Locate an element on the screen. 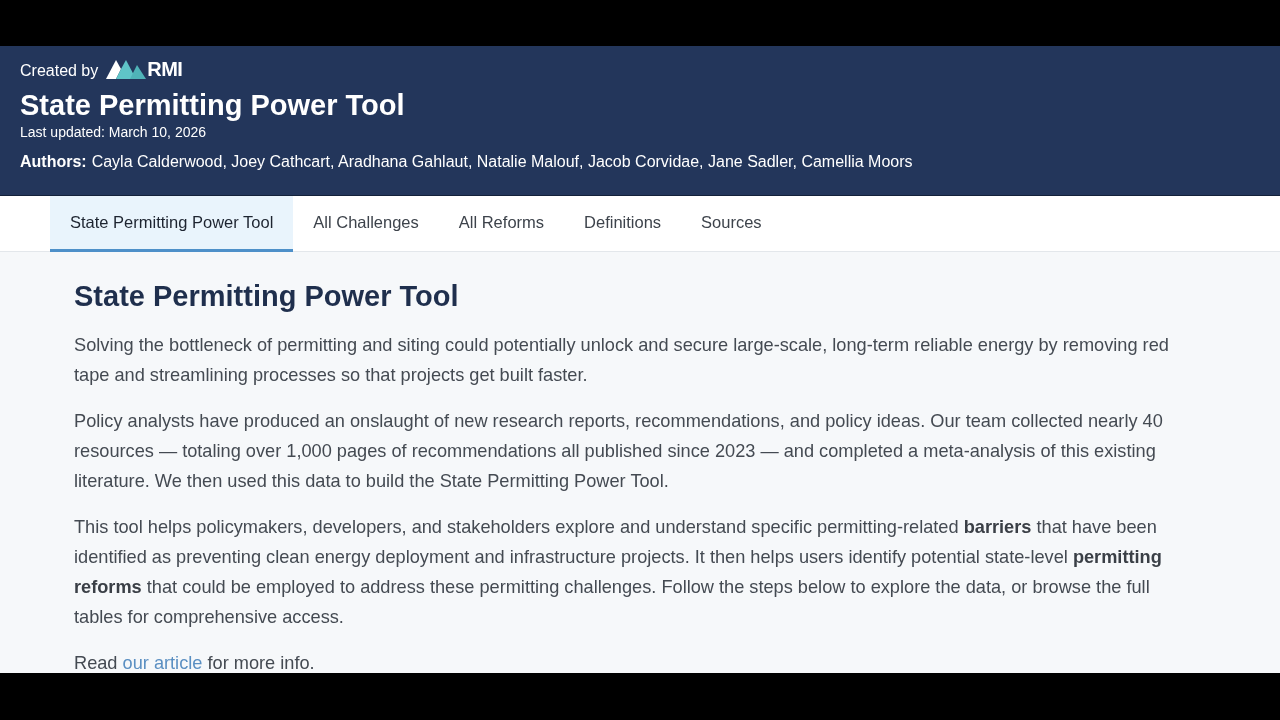  body-paragraph: Policy analysts have produced an onslaught of new research reports, recommendations, and policy ideas. Our team collected nearly 40 resources — totaling over 1,000 pages of recommendations all published since 2023 — and completed a meta-analysis of this existing literature. We then used this data to build the State Permitting Power Tool. is located at coordinates (619, 451).